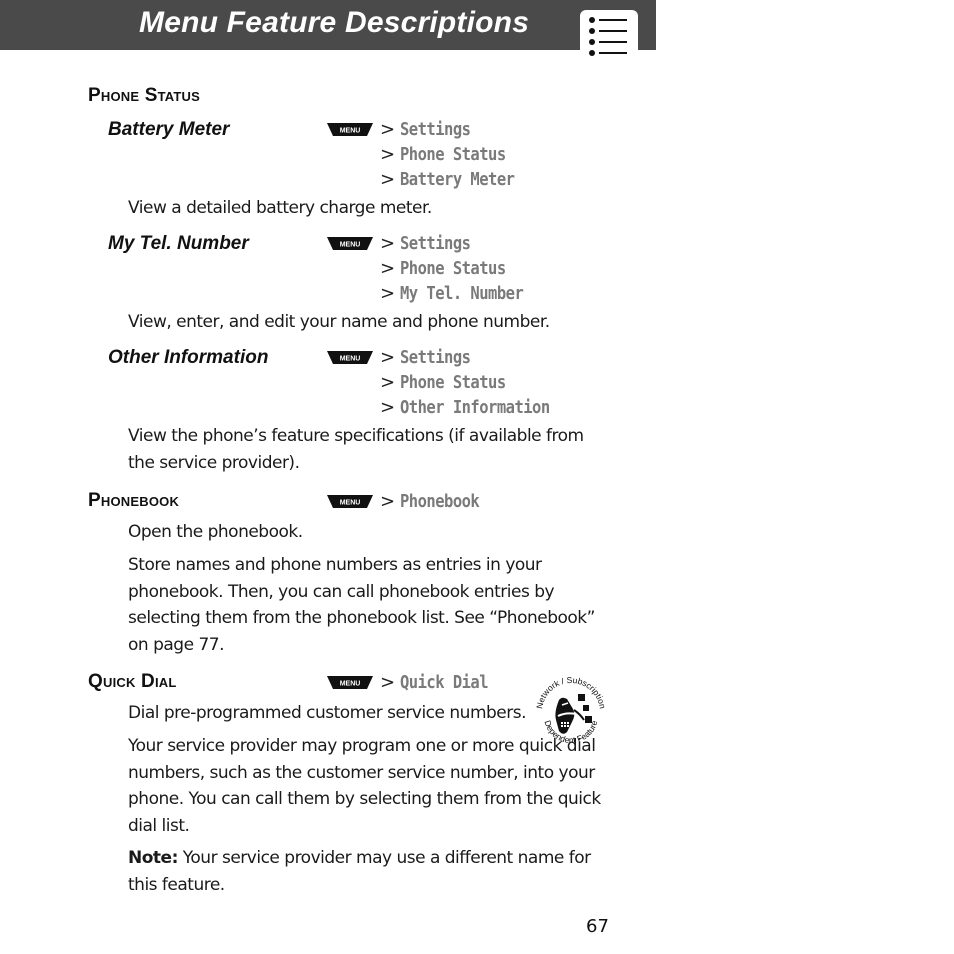 This screenshot has width=954, height=954. What do you see at coordinates (169, 129) in the screenshot?
I see `item-title-battery-meter: Battery Meter` at bounding box center [169, 129].